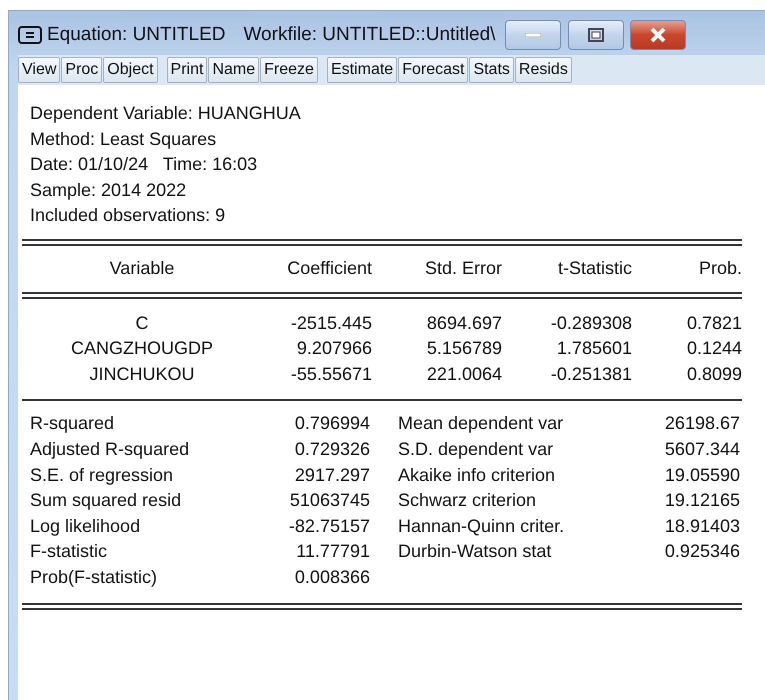 The image size is (765, 700). Describe the element at coordinates (81, 70) in the screenshot. I see `toolbar-button: Proc` at that location.